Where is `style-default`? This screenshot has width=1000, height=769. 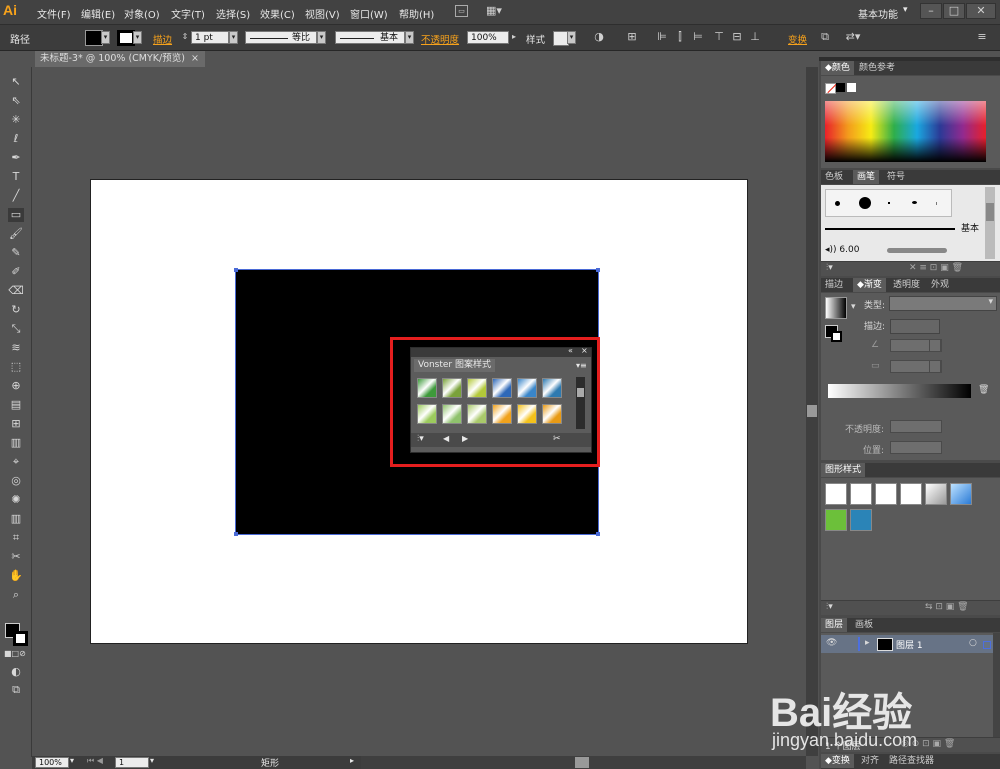 style-default is located at coordinates (836, 494).